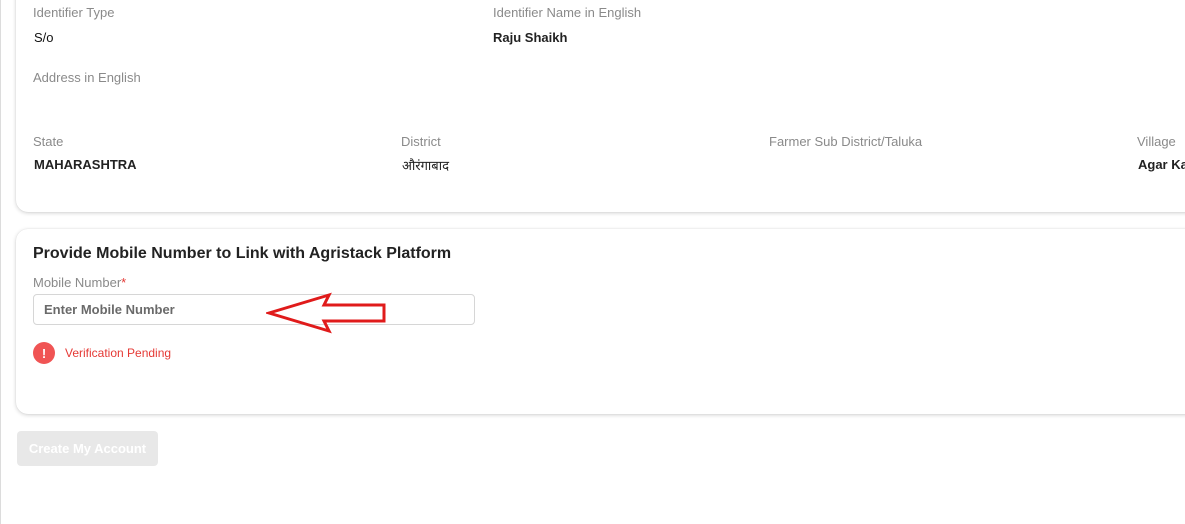 The height and width of the screenshot is (524, 1185). Describe the element at coordinates (254, 309) in the screenshot. I see `mobile-number-input` at that location.